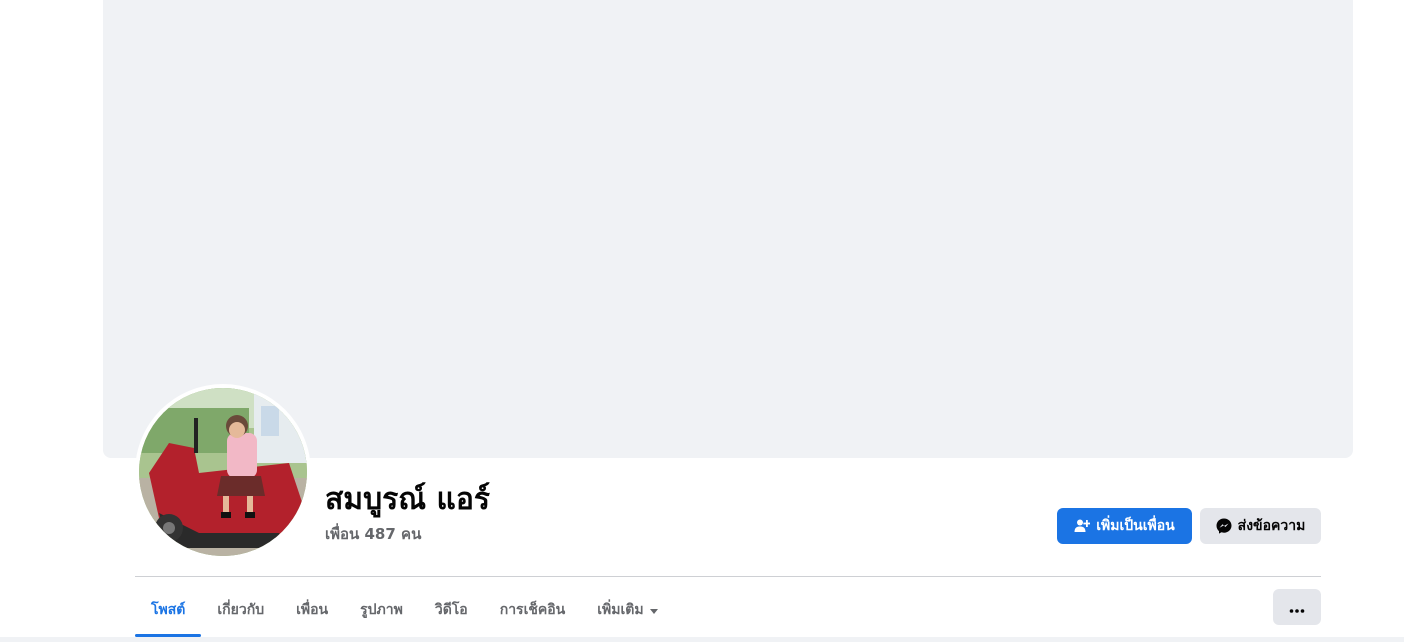  I want to click on message-button: ส่งข้อความ, so click(1260, 526).